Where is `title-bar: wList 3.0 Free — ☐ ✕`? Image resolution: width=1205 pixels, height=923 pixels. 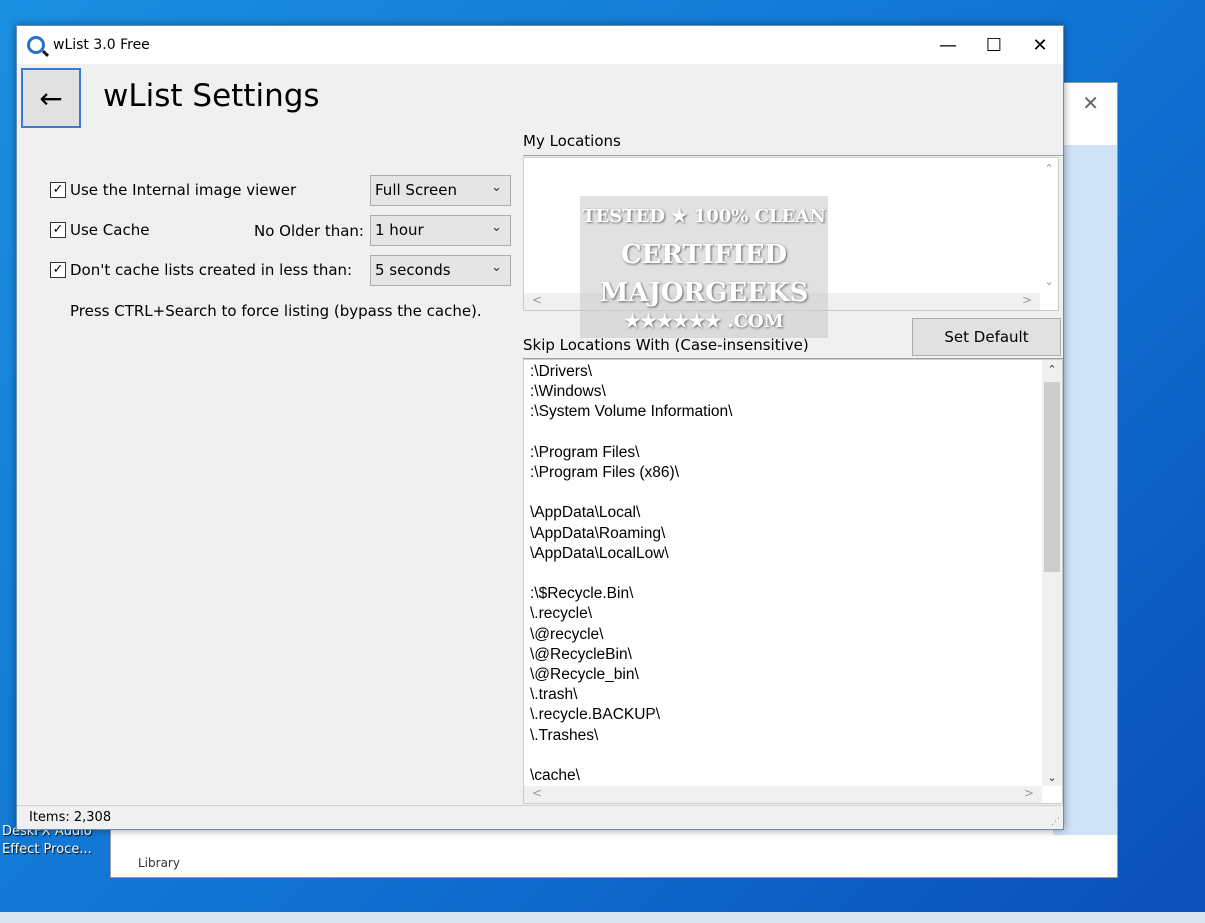
title-bar: wList 3.0 Free — ☐ ✕ is located at coordinates (540, 45).